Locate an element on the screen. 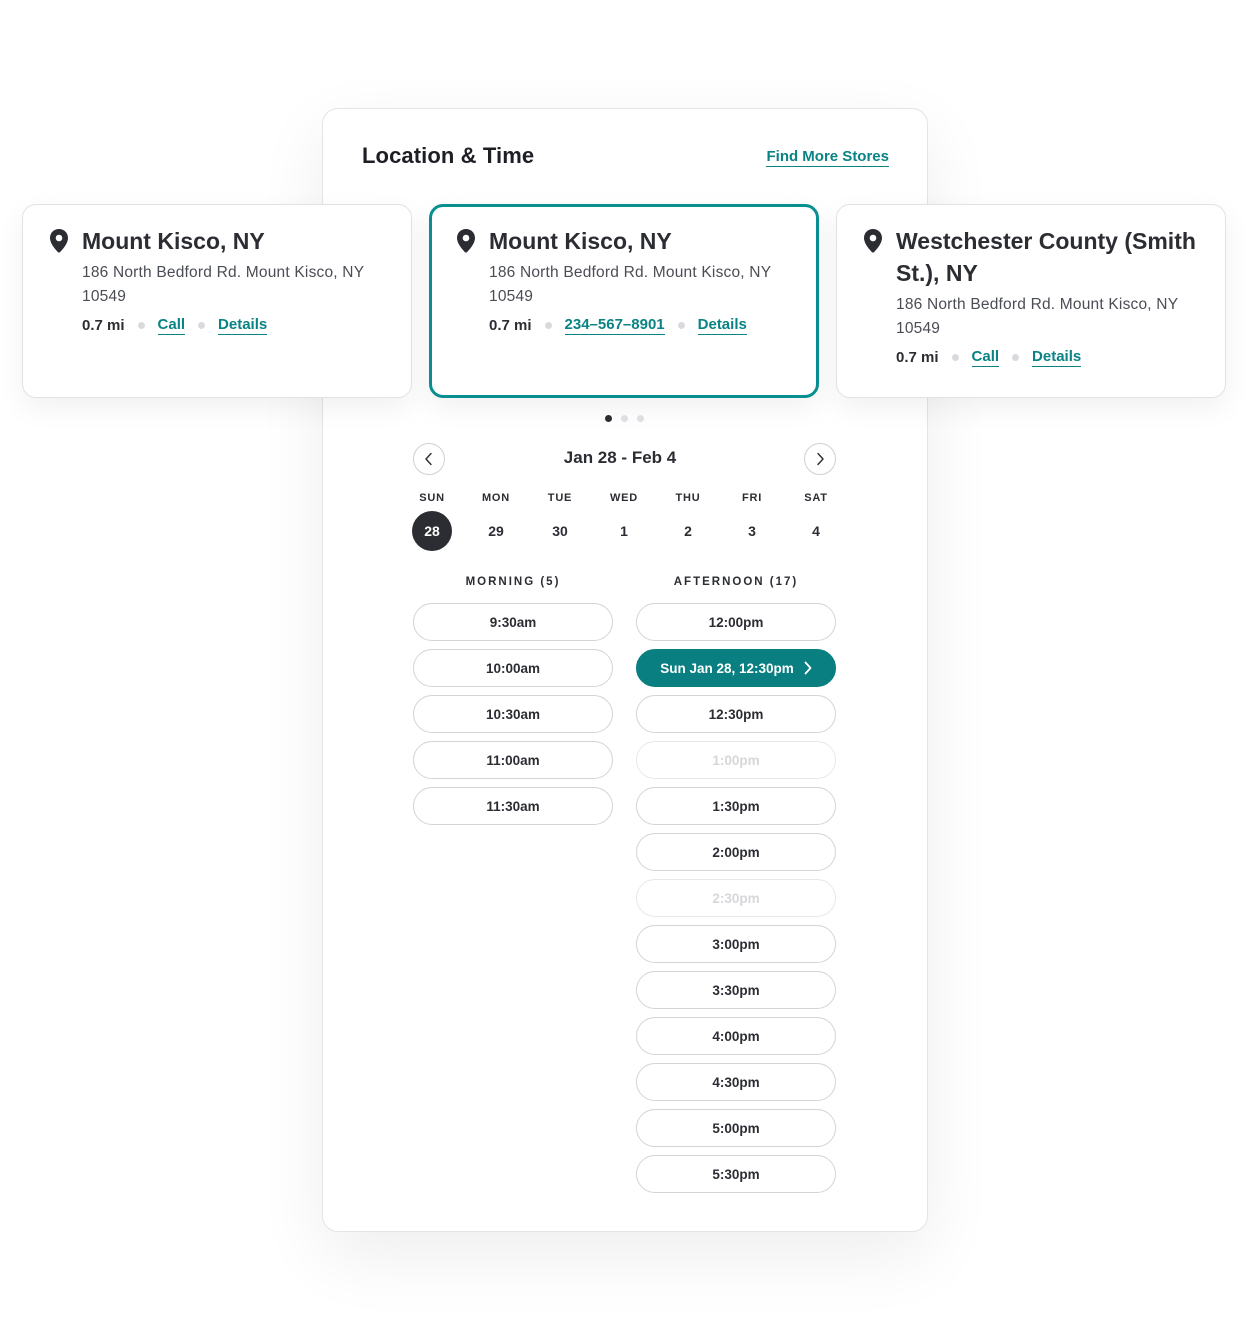  time-slot-button-disabled: 2:30pm is located at coordinates (736, 898).